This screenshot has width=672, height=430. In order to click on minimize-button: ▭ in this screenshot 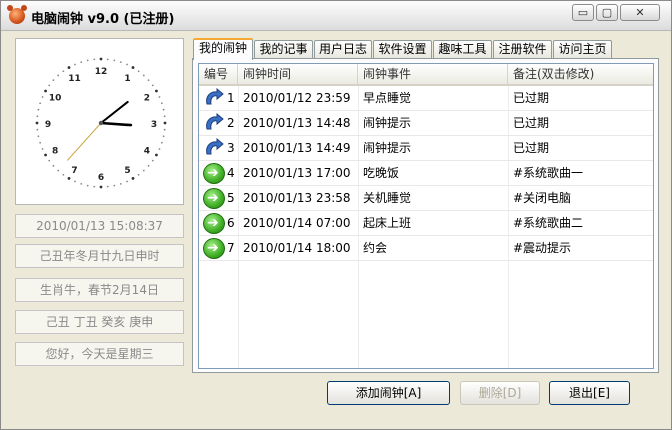, I will do `click(583, 12)`.